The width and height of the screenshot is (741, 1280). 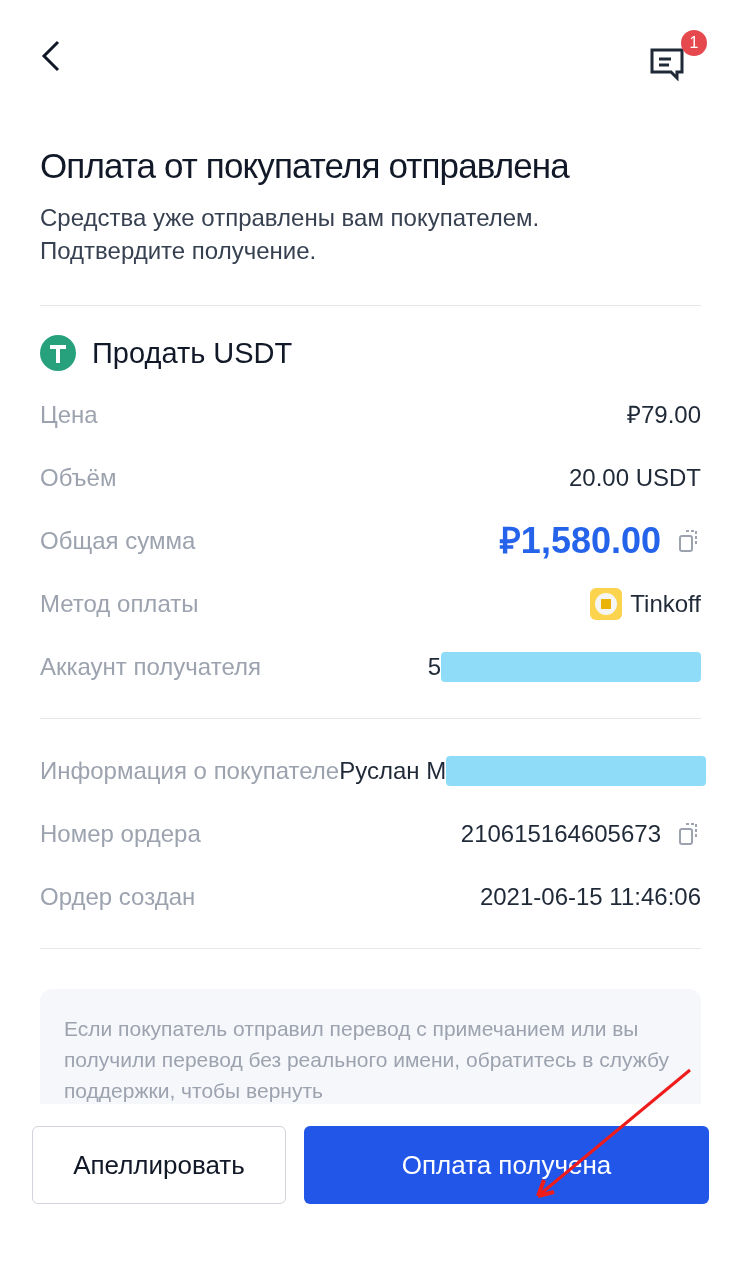 What do you see at coordinates (634, 477) in the screenshot?
I see `value-text: 20.00 USDT` at bounding box center [634, 477].